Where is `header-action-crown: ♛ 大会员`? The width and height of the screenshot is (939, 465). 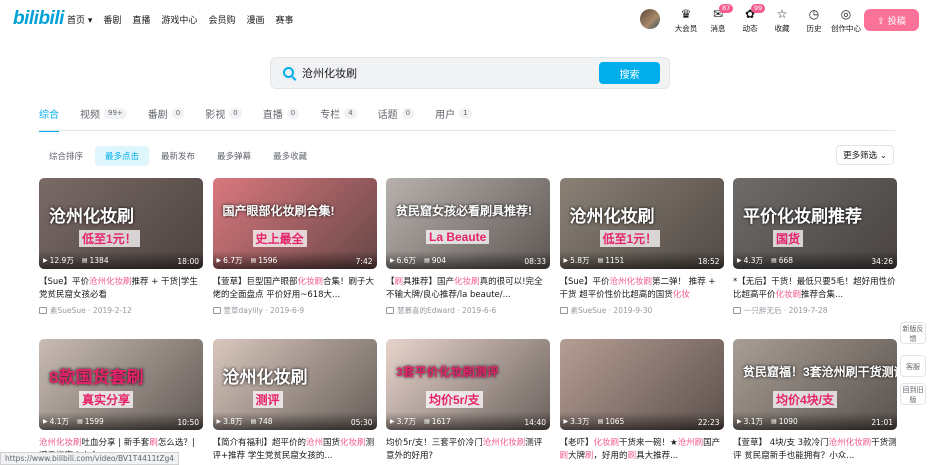
header-action-crown: ♛ 大会员 is located at coordinates (686, 20).